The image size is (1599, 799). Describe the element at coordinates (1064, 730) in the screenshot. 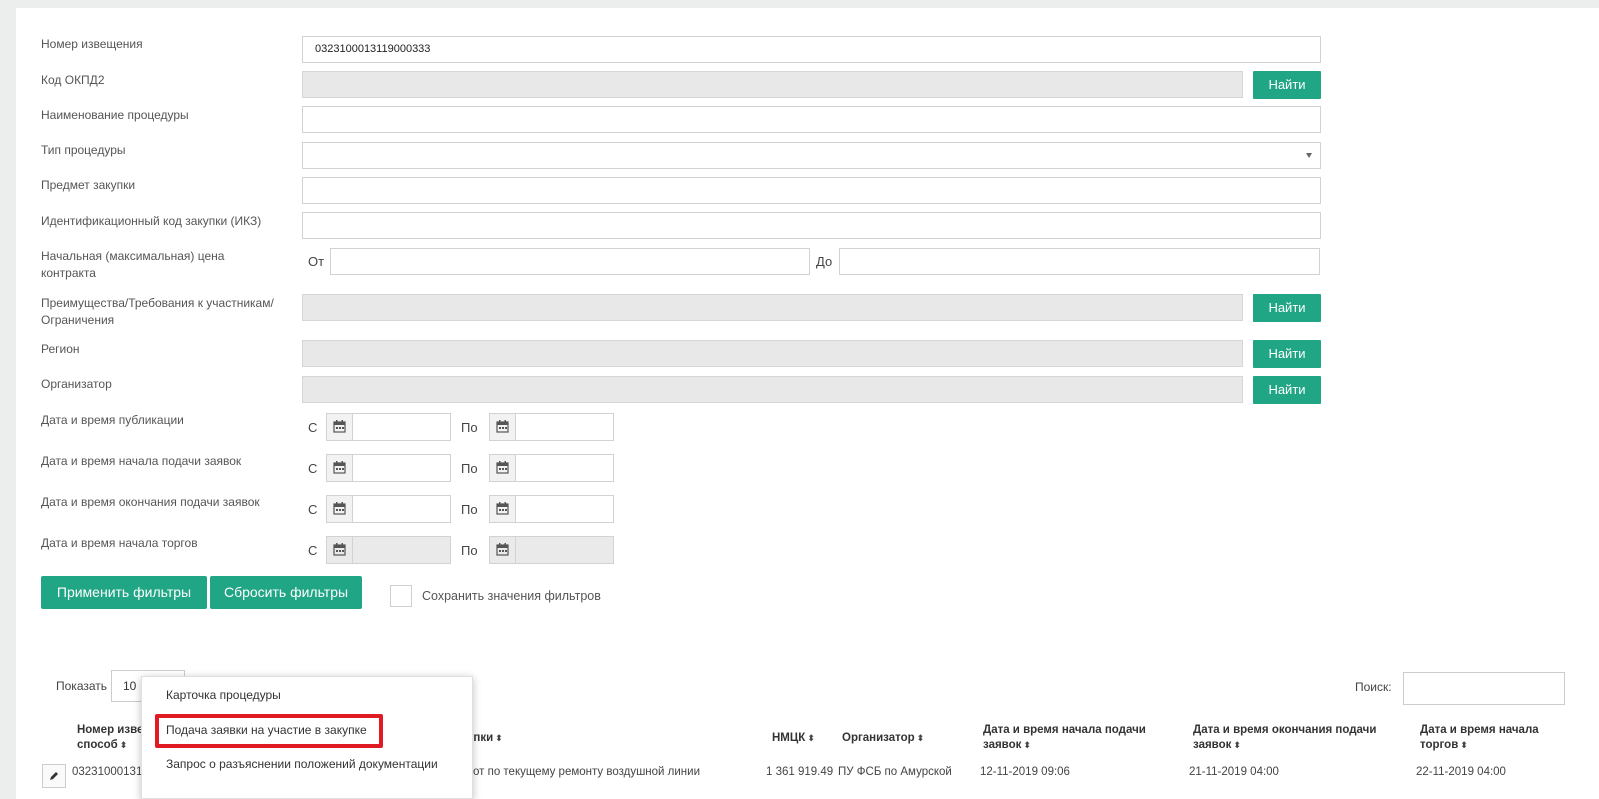

I see `col-header-start-line1: Дата и время начала подачи` at that location.